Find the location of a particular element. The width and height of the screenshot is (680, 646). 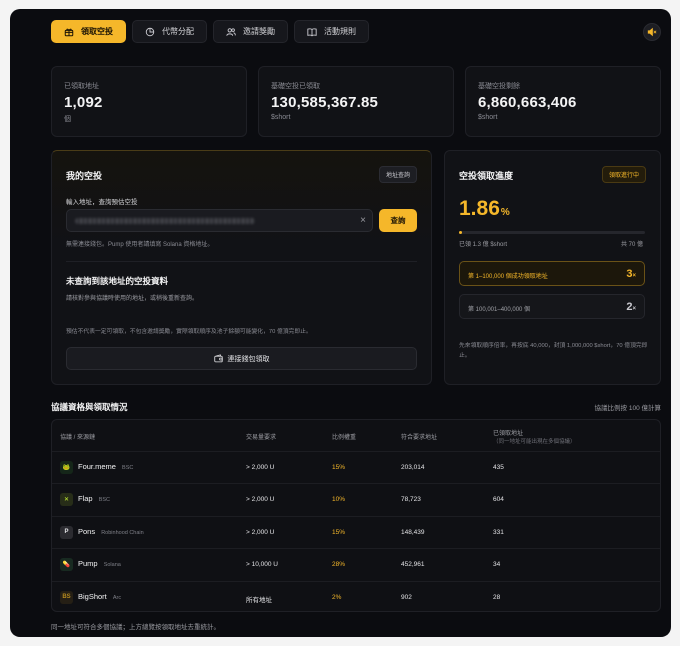

tab-label: 邀請獎勵 is located at coordinates (259, 31).